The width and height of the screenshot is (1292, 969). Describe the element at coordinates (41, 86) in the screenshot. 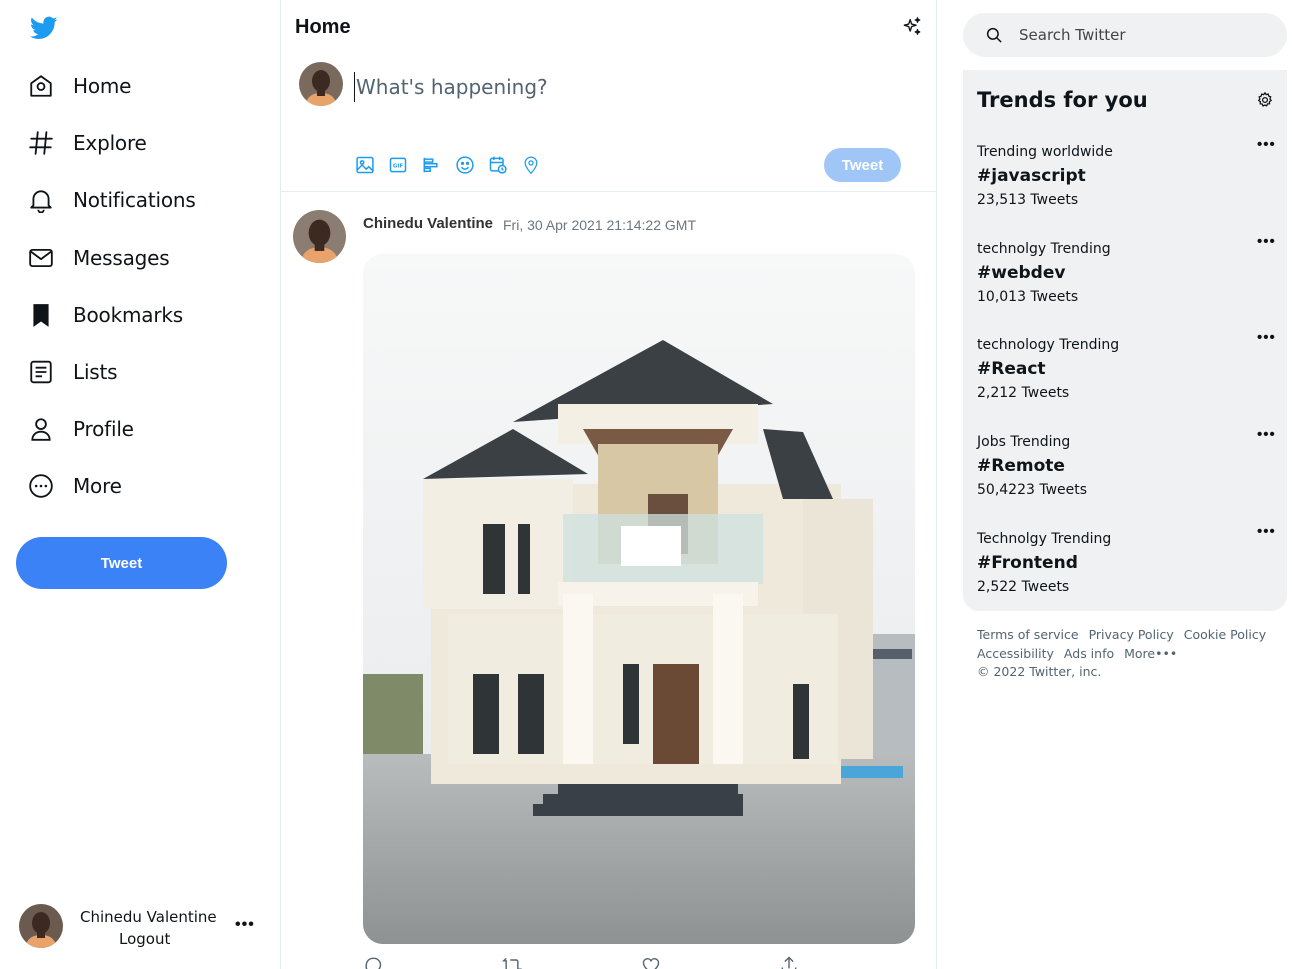

I see `home-icon` at that location.